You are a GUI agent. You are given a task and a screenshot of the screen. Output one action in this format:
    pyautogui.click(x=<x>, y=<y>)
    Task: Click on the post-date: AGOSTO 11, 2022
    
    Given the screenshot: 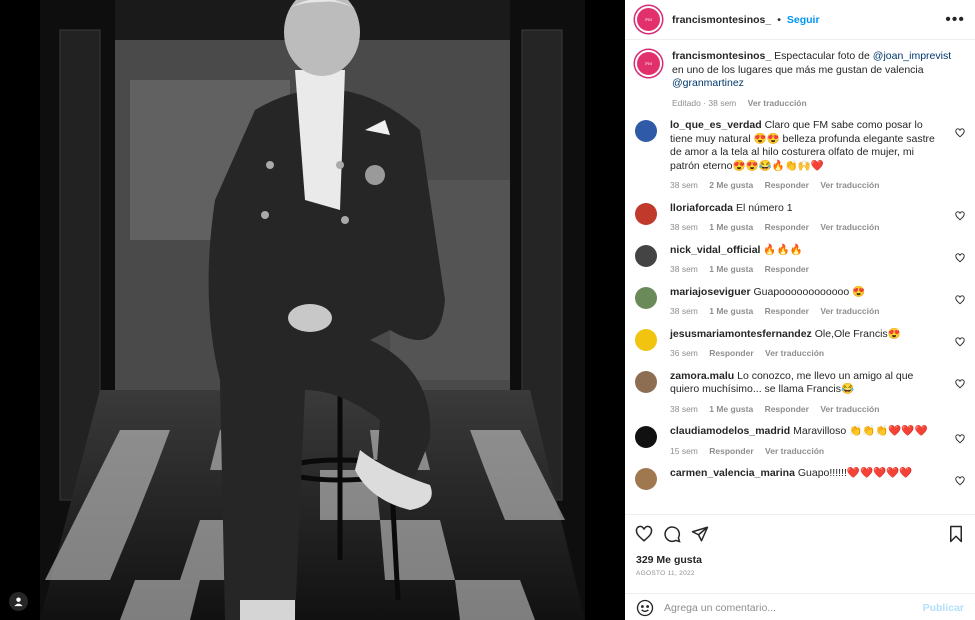 What is the action you would take?
    pyautogui.click(x=665, y=573)
    